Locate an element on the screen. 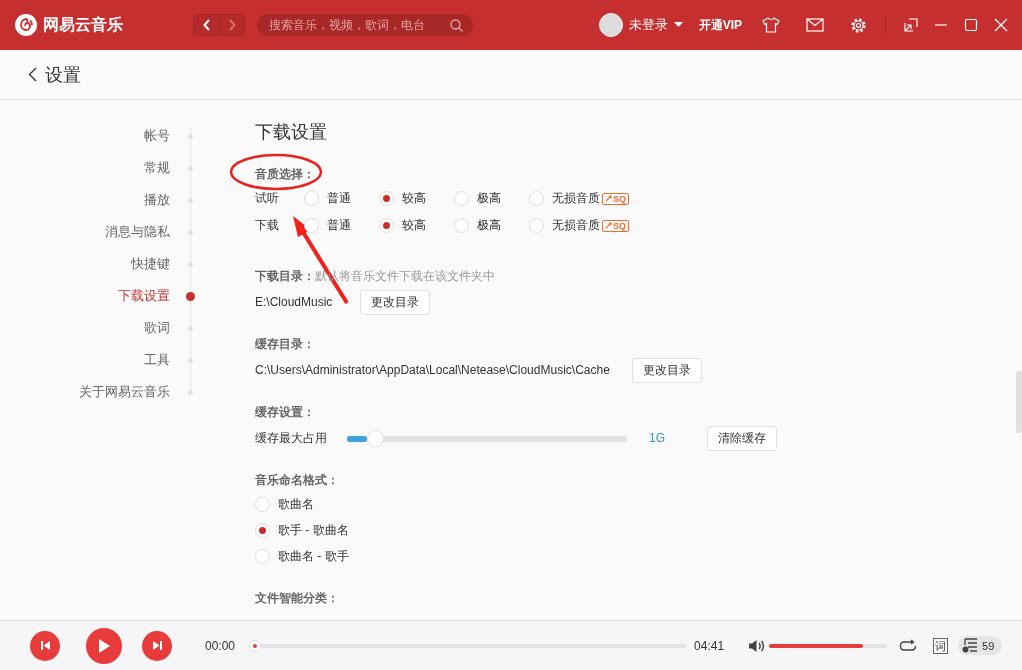  section-label: 文件智能分类： is located at coordinates (297, 598).